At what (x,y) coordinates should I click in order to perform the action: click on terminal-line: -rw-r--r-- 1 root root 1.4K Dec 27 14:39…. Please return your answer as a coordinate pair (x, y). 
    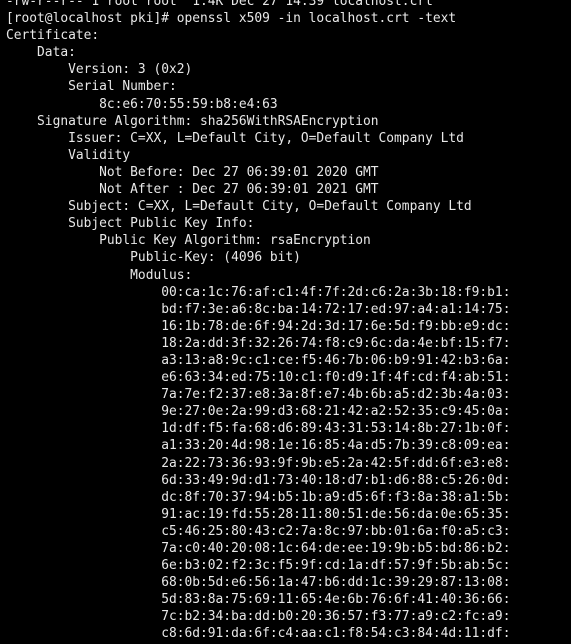
    Looking at the image, I should click on (219, 4).